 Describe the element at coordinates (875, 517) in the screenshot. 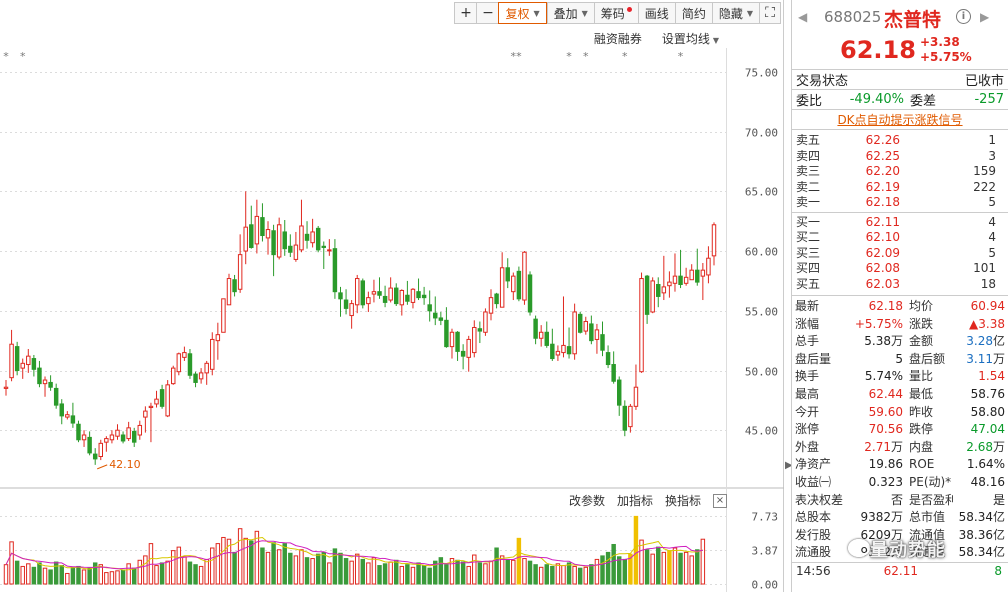

I see `stat-number: 9382` at that location.